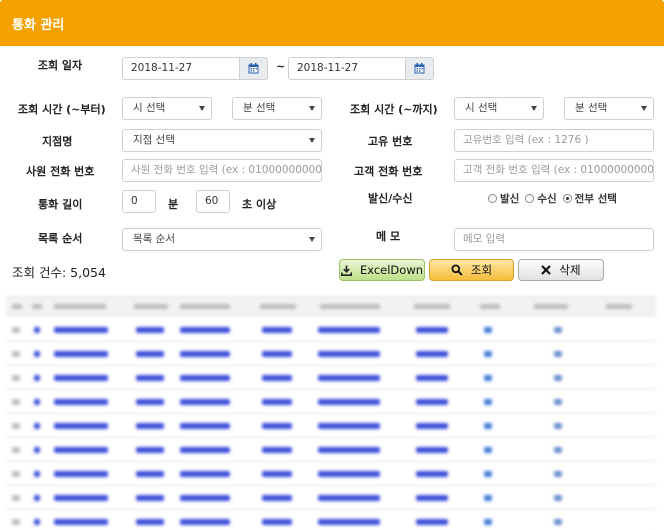 The image size is (670, 530). I want to click on excel-download-label: ExcelDown, so click(391, 270).